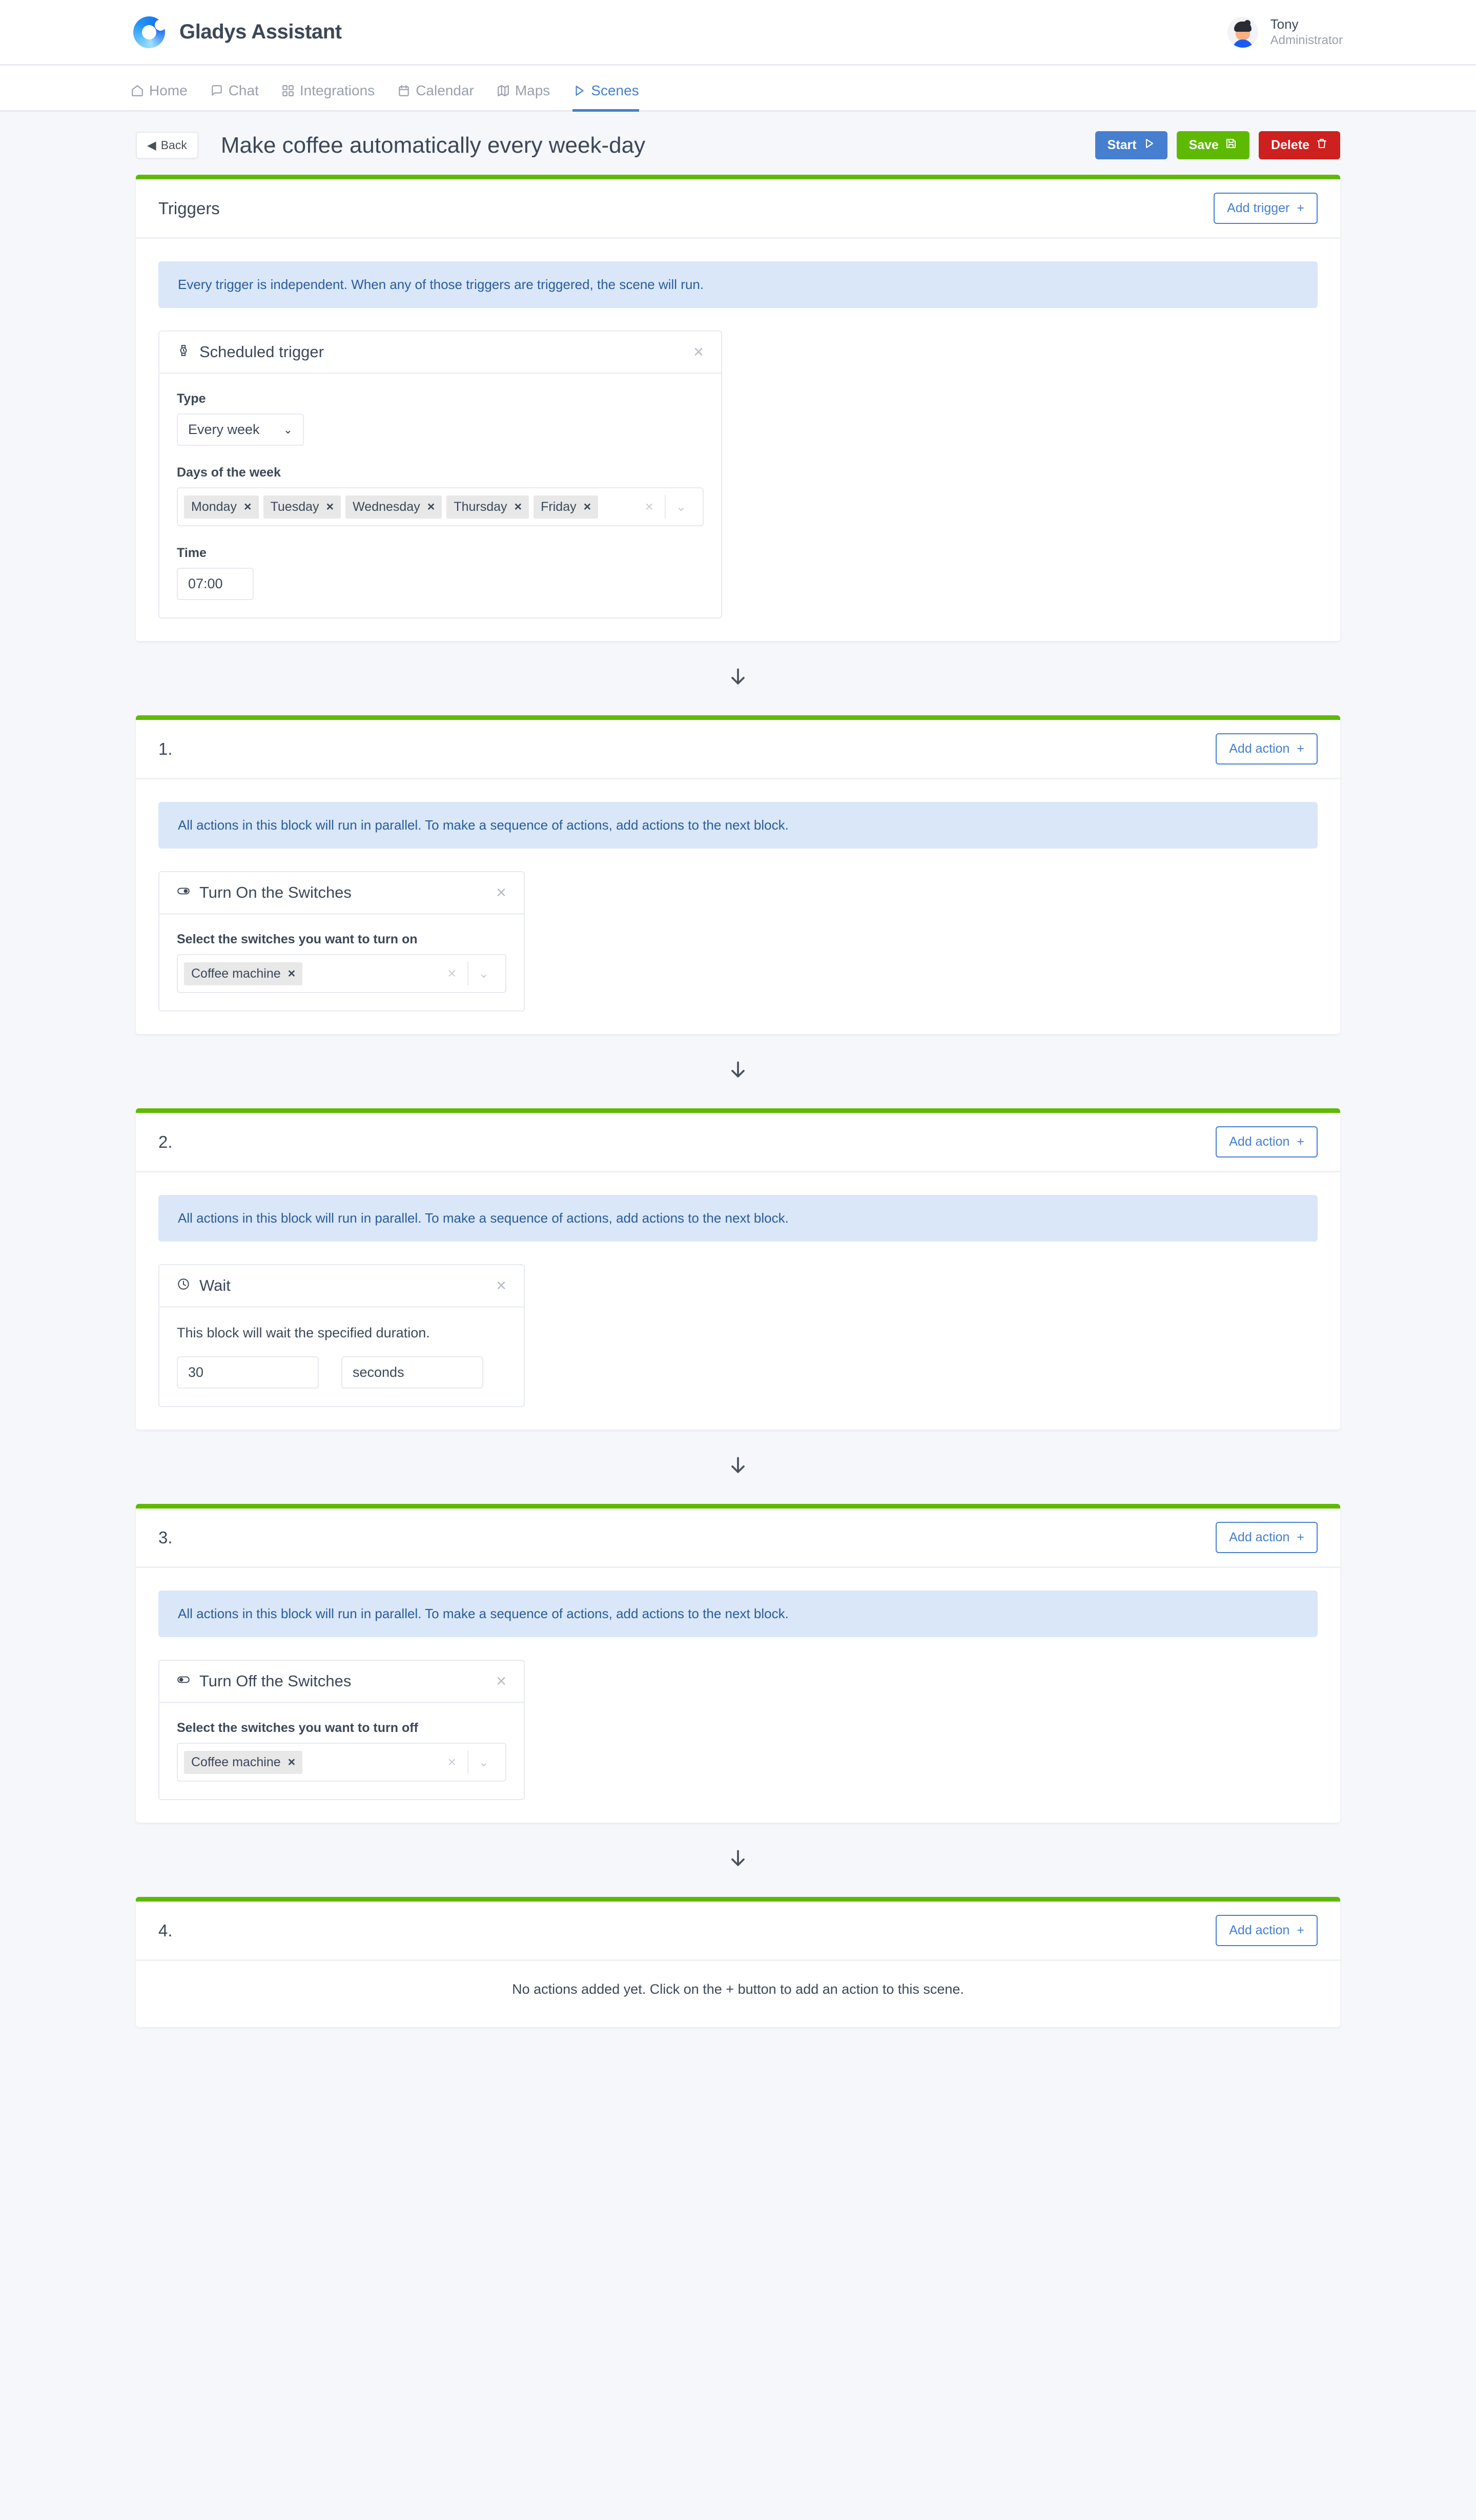 The width and height of the screenshot is (1476, 2520). What do you see at coordinates (1285, 32) in the screenshot?
I see `user-menu: Tony Administrator` at bounding box center [1285, 32].